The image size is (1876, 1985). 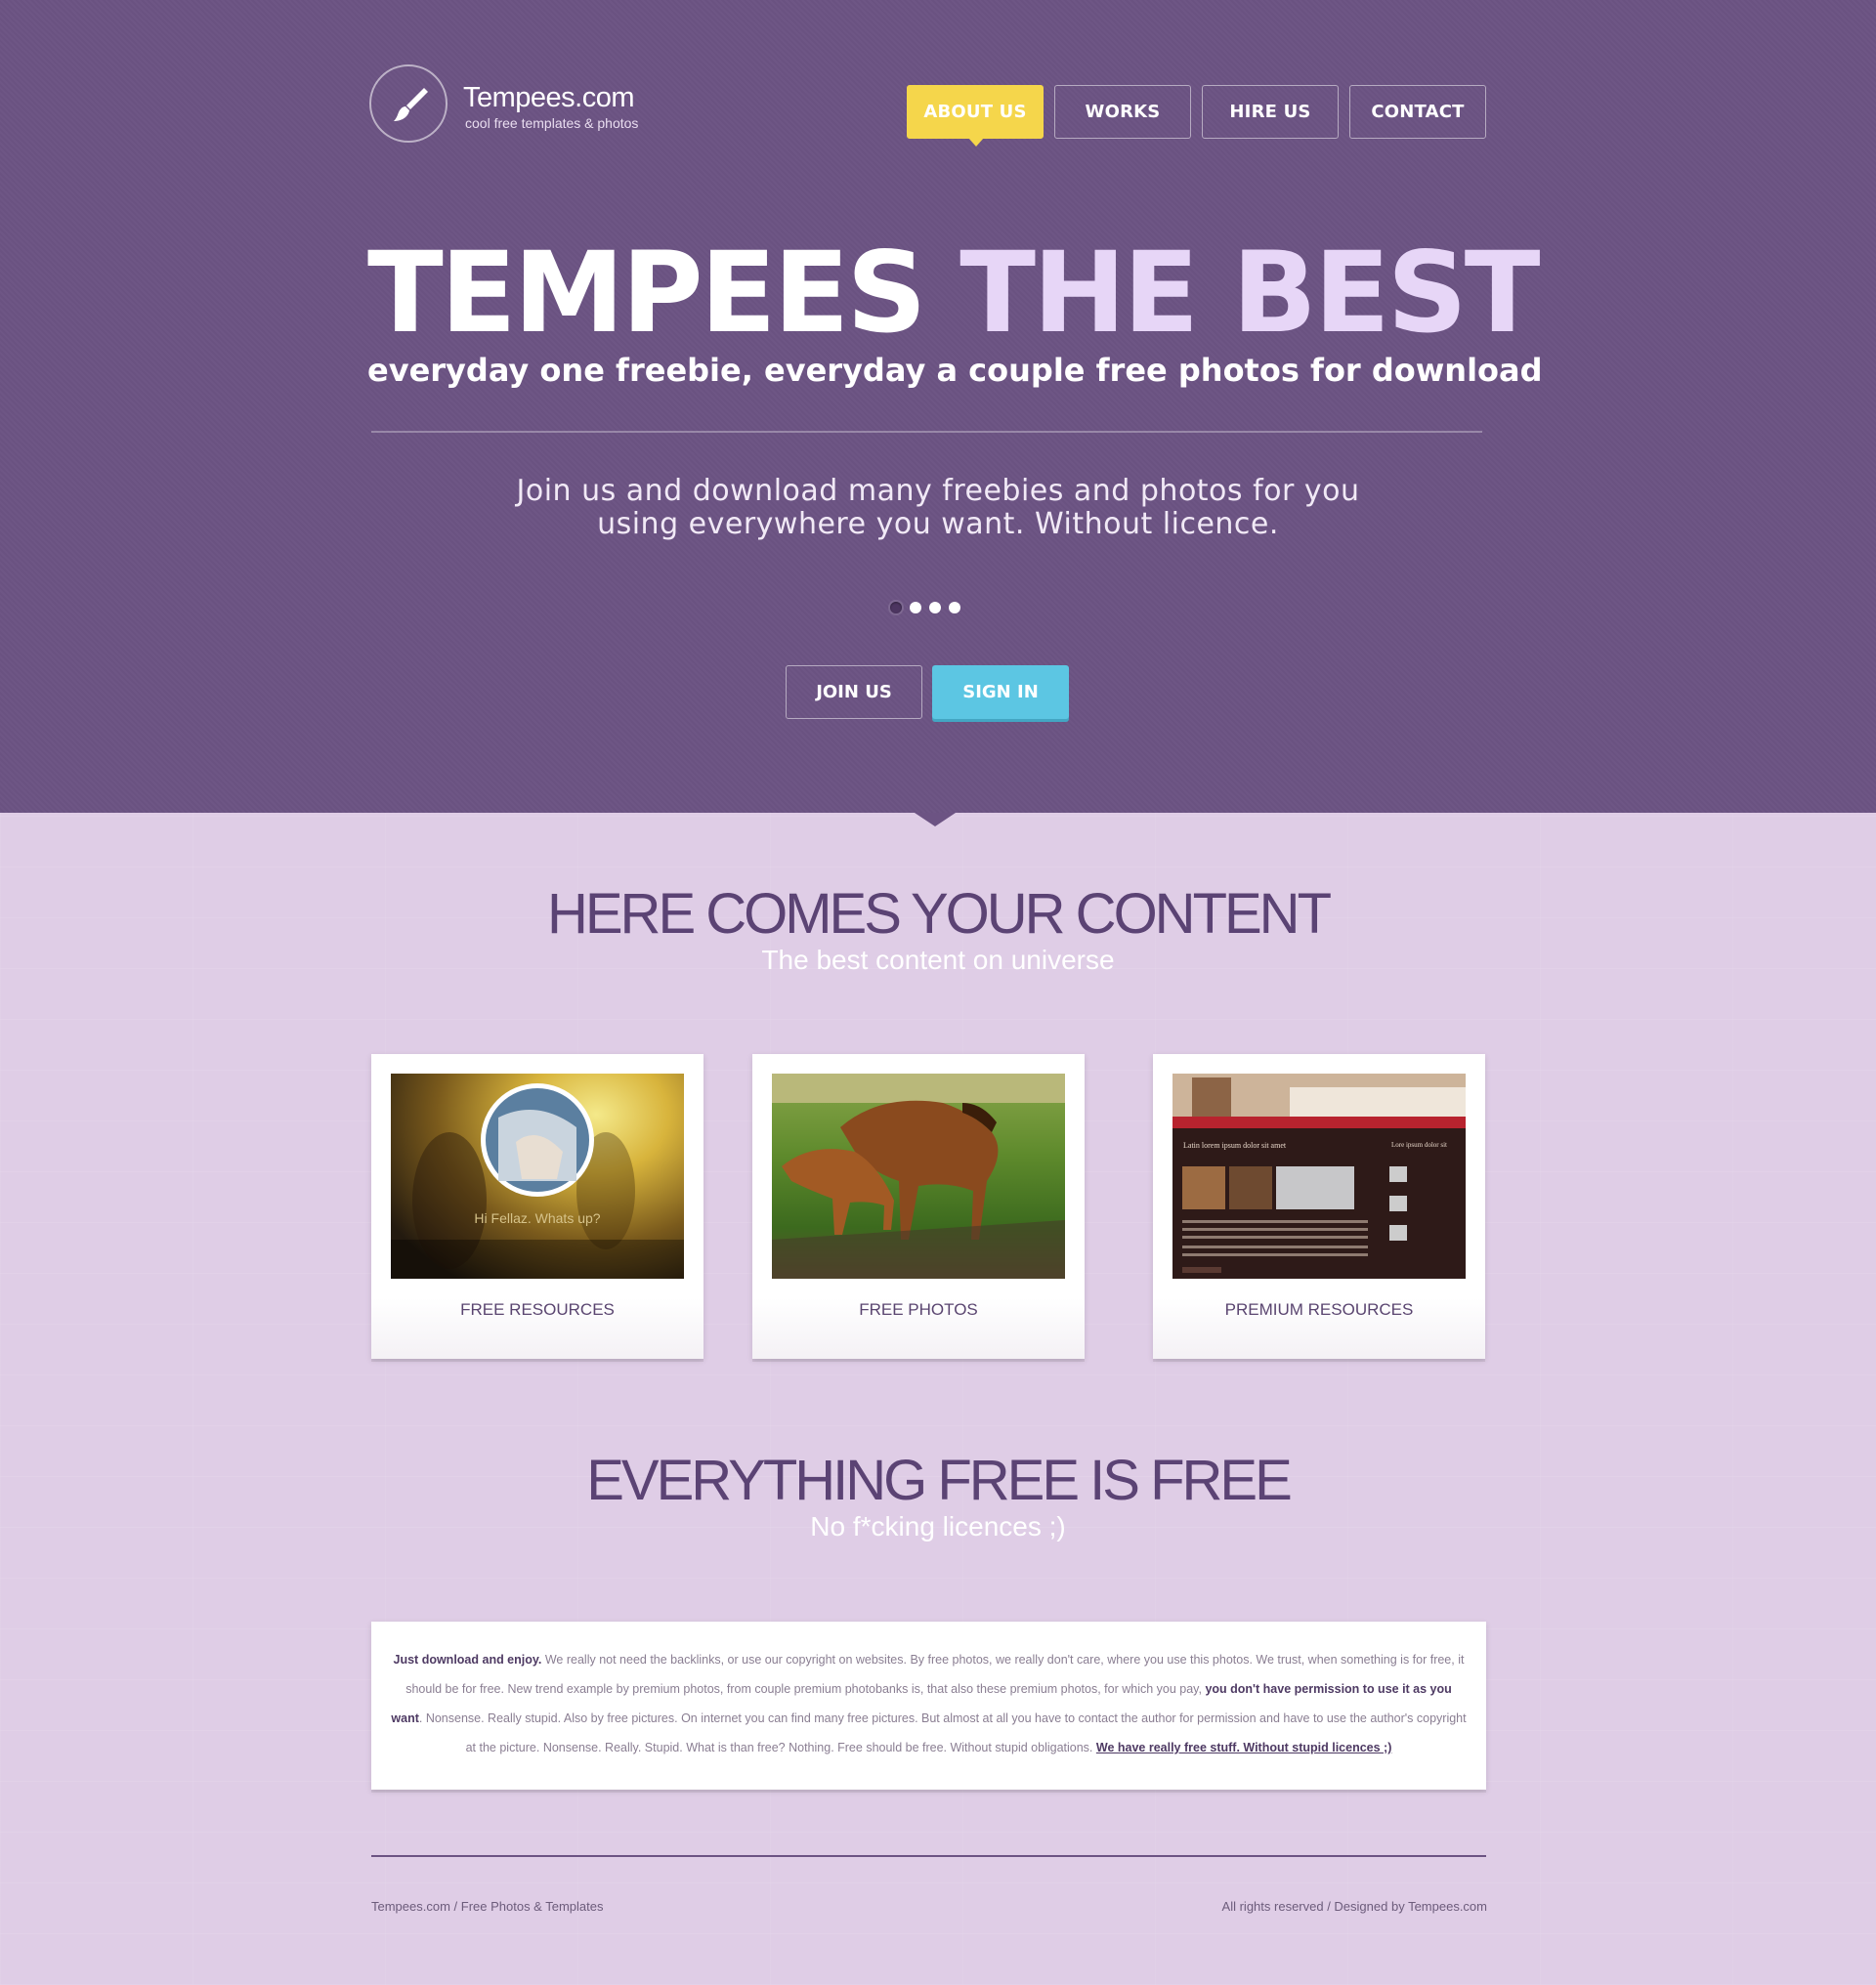 What do you see at coordinates (935, 819) in the screenshot?
I see `hero-notch` at bounding box center [935, 819].